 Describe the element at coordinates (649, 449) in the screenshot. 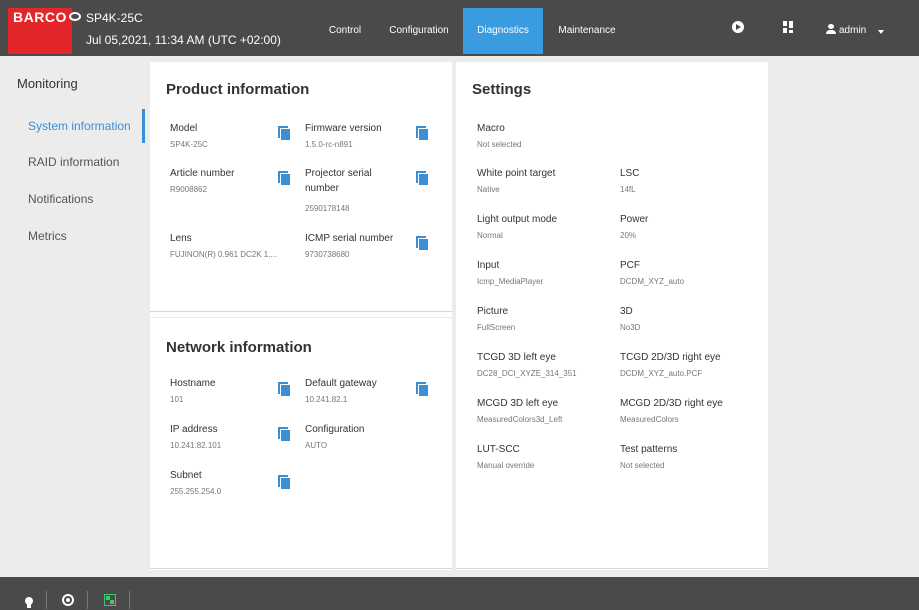

I see `field-label: Test patterns` at that location.